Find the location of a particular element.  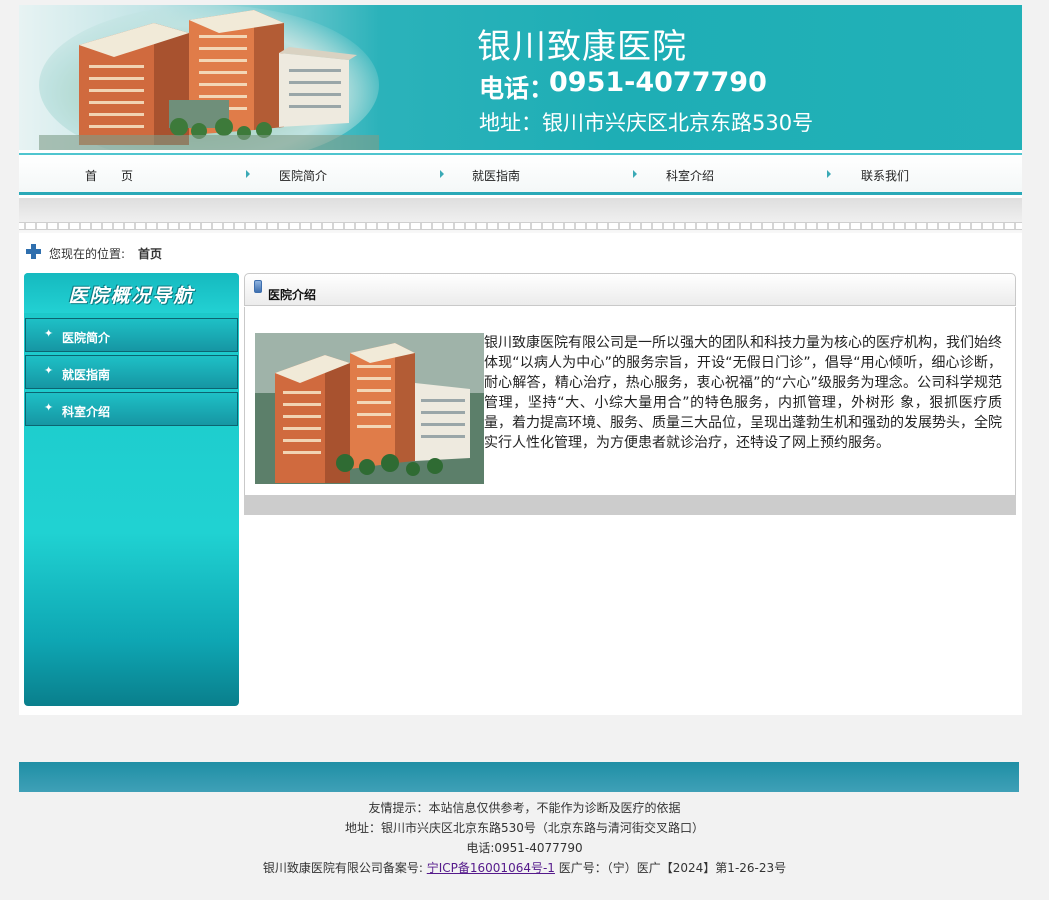

content-panel-header: 医院介绍 is located at coordinates (630, 289).